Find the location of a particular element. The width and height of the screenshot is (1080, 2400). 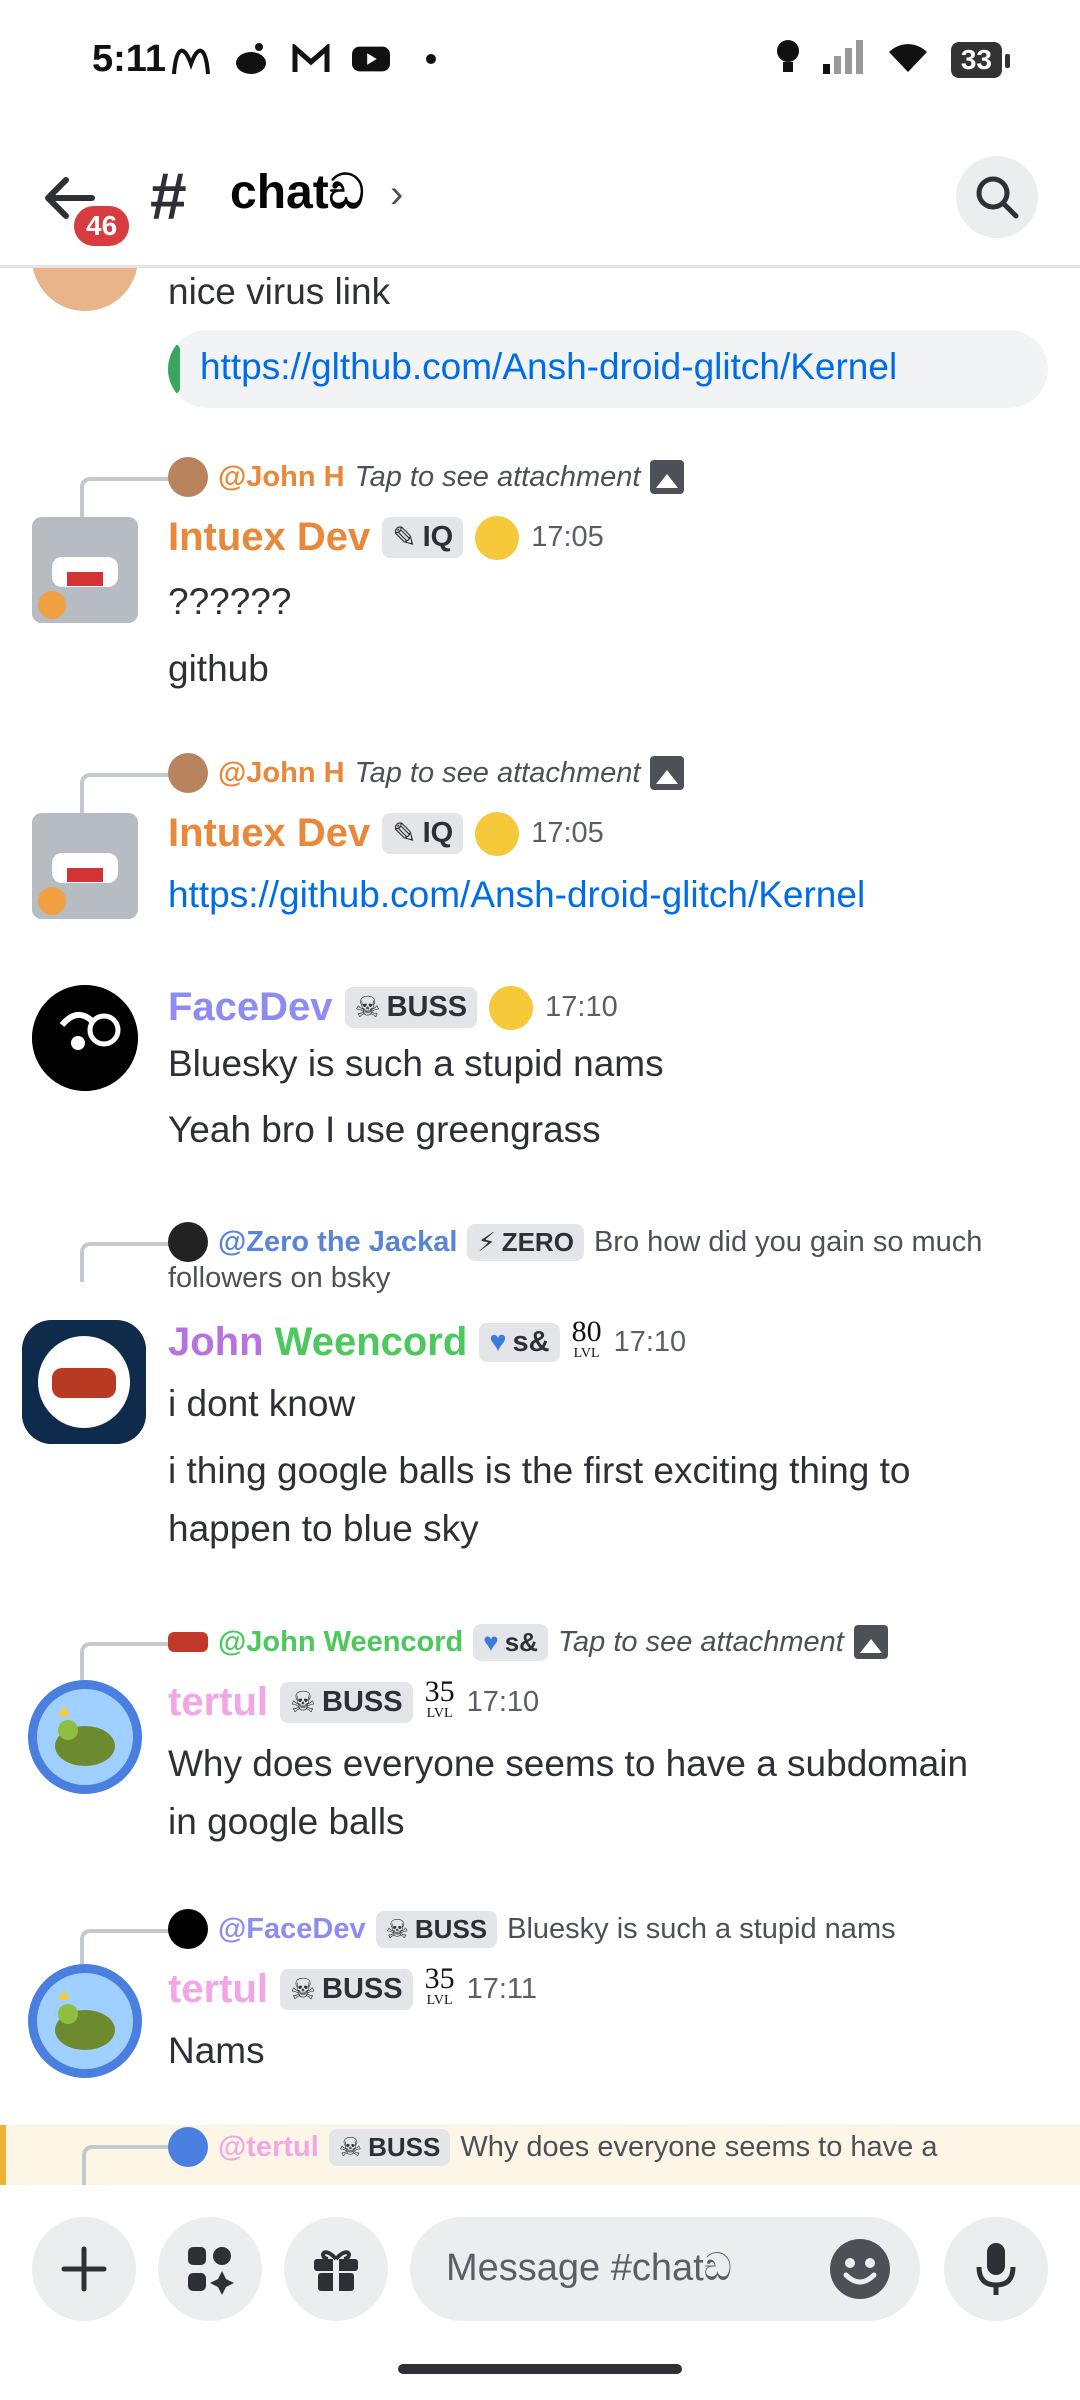

message-time: 17:10 is located at coordinates (503, 1702).